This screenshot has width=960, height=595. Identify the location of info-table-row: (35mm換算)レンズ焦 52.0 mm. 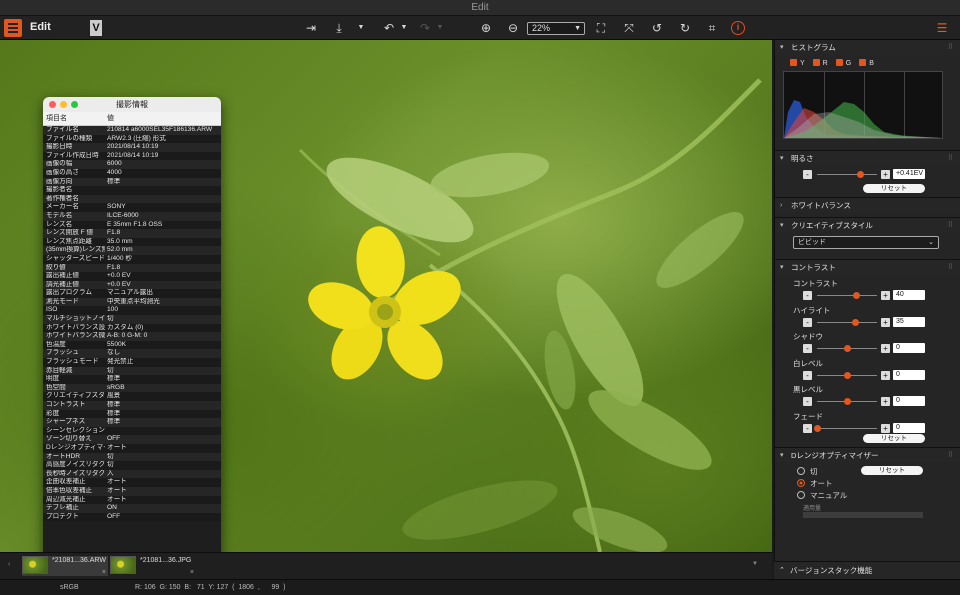
(132, 250).